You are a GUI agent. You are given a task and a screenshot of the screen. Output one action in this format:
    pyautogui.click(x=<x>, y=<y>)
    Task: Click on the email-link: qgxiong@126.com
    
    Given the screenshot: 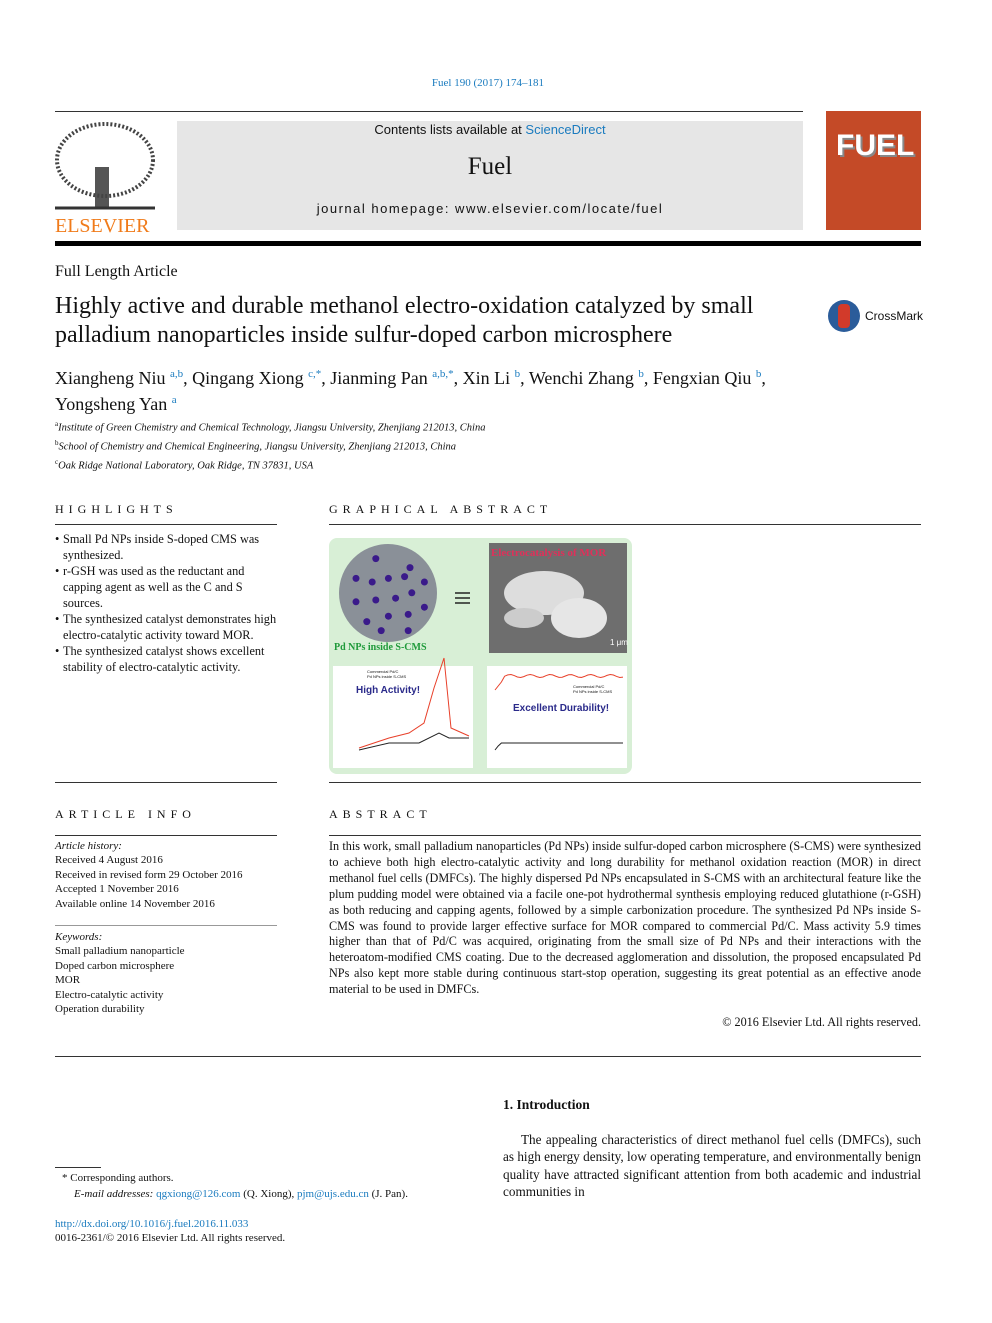 What is the action you would take?
    pyautogui.click(x=198, y=1194)
    